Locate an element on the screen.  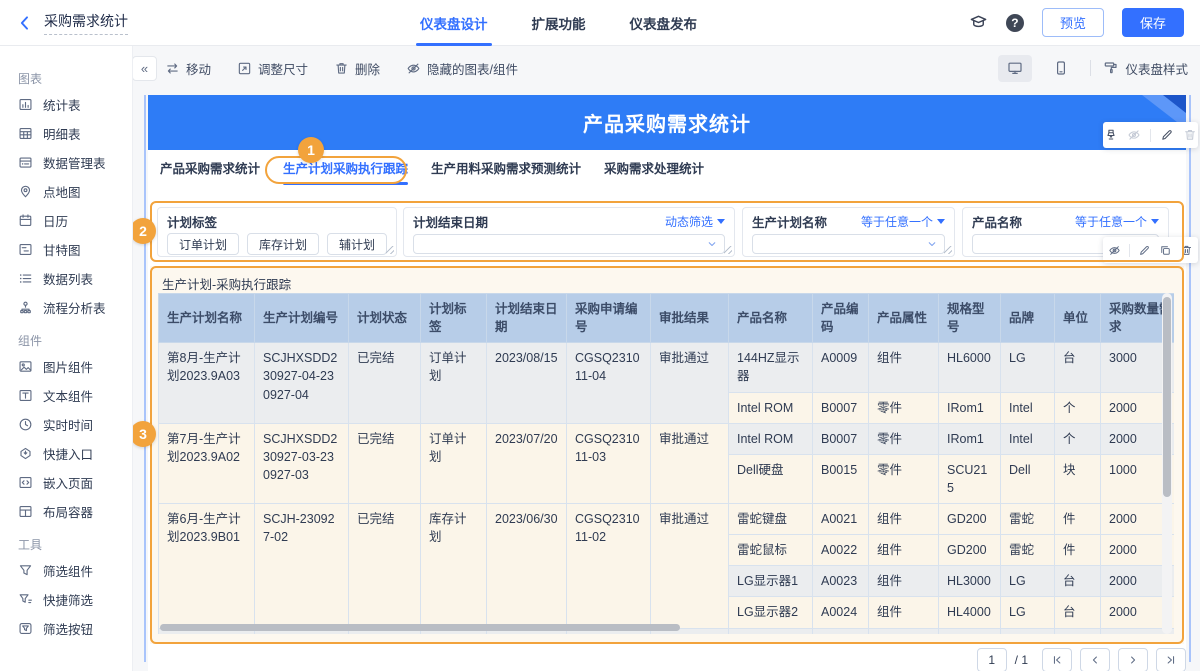
sidebar-item-data-list: 数据列表 is located at coordinates (75, 278).